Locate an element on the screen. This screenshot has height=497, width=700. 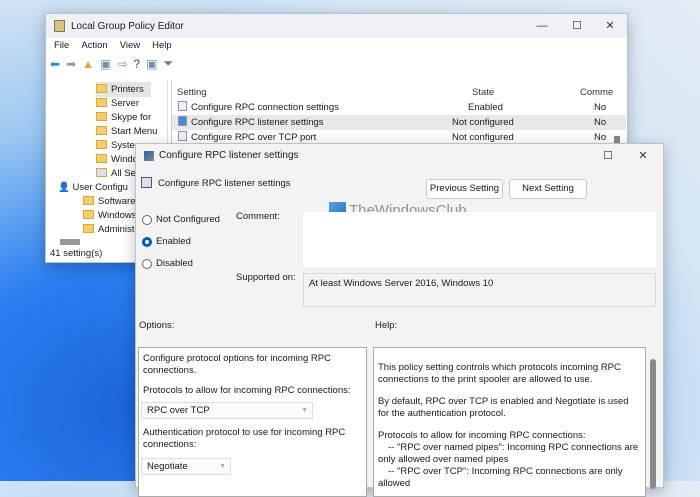
help-label: Help: is located at coordinates (386, 325).